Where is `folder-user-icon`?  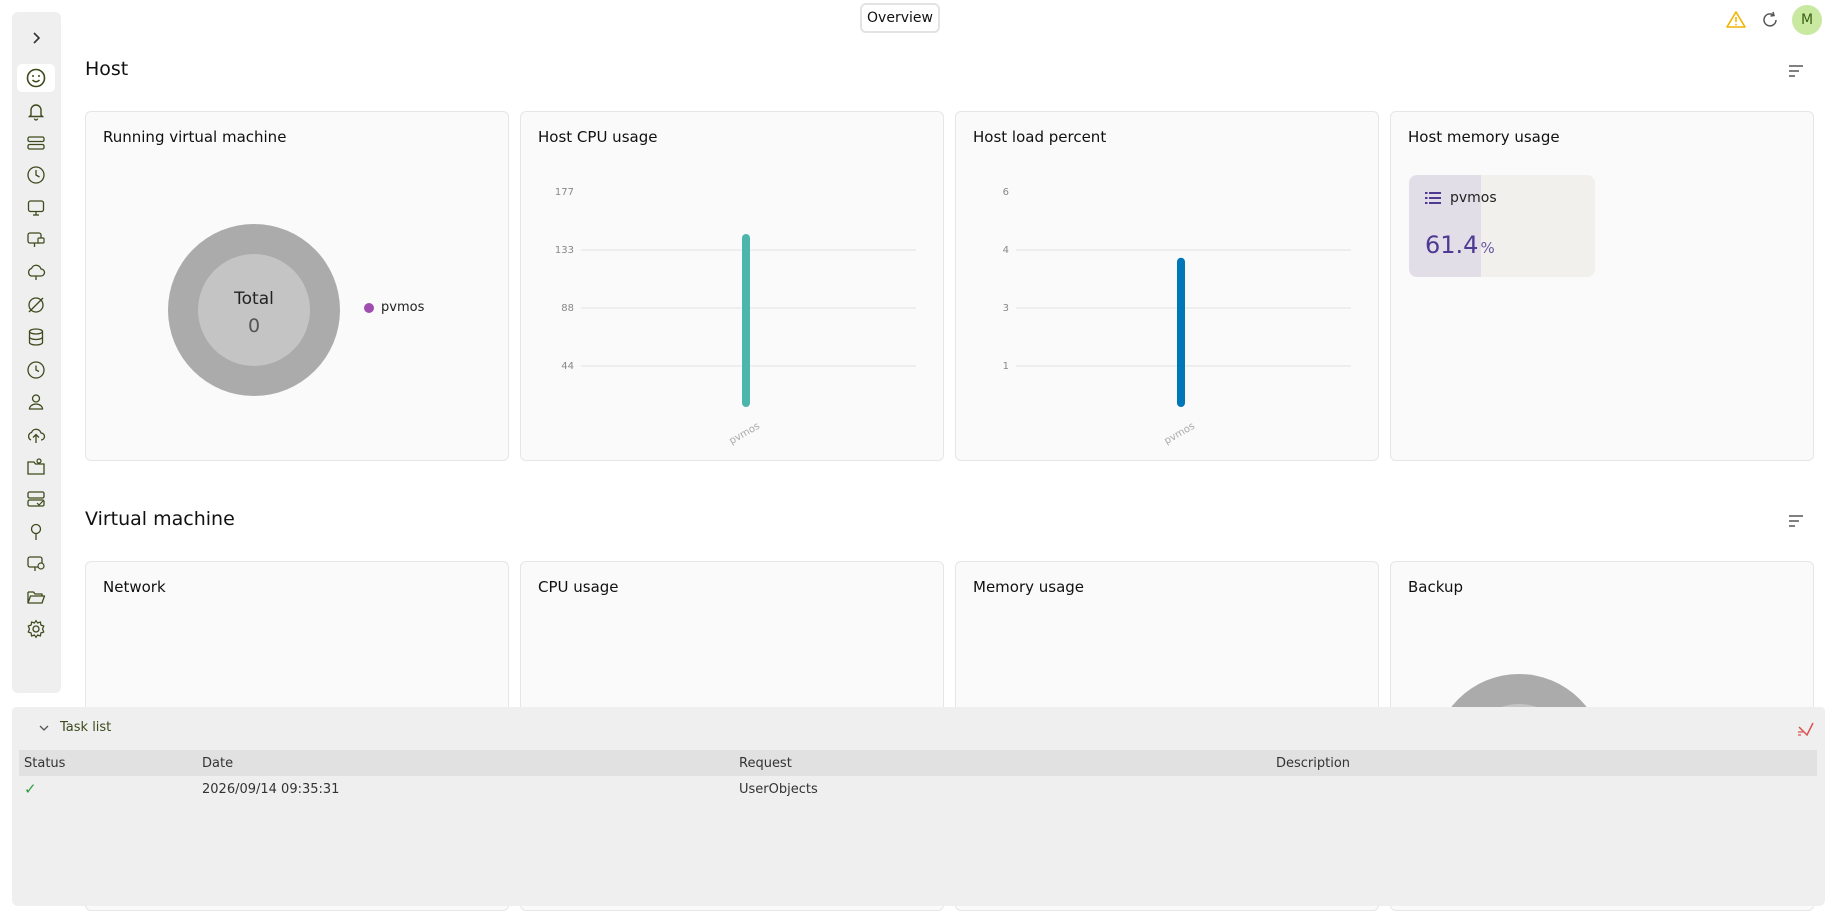
folder-user-icon is located at coordinates (36, 466).